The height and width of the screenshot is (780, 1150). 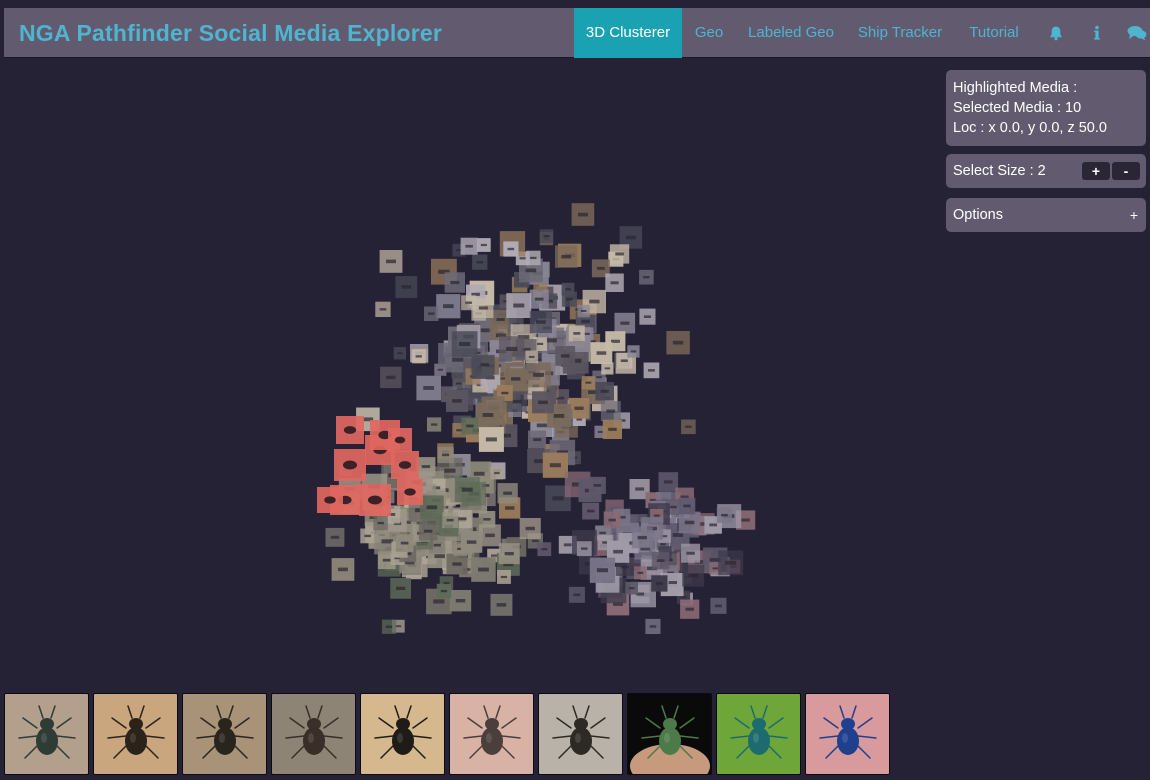 I want to click on bell-icon, so click(x=1056, y=33).